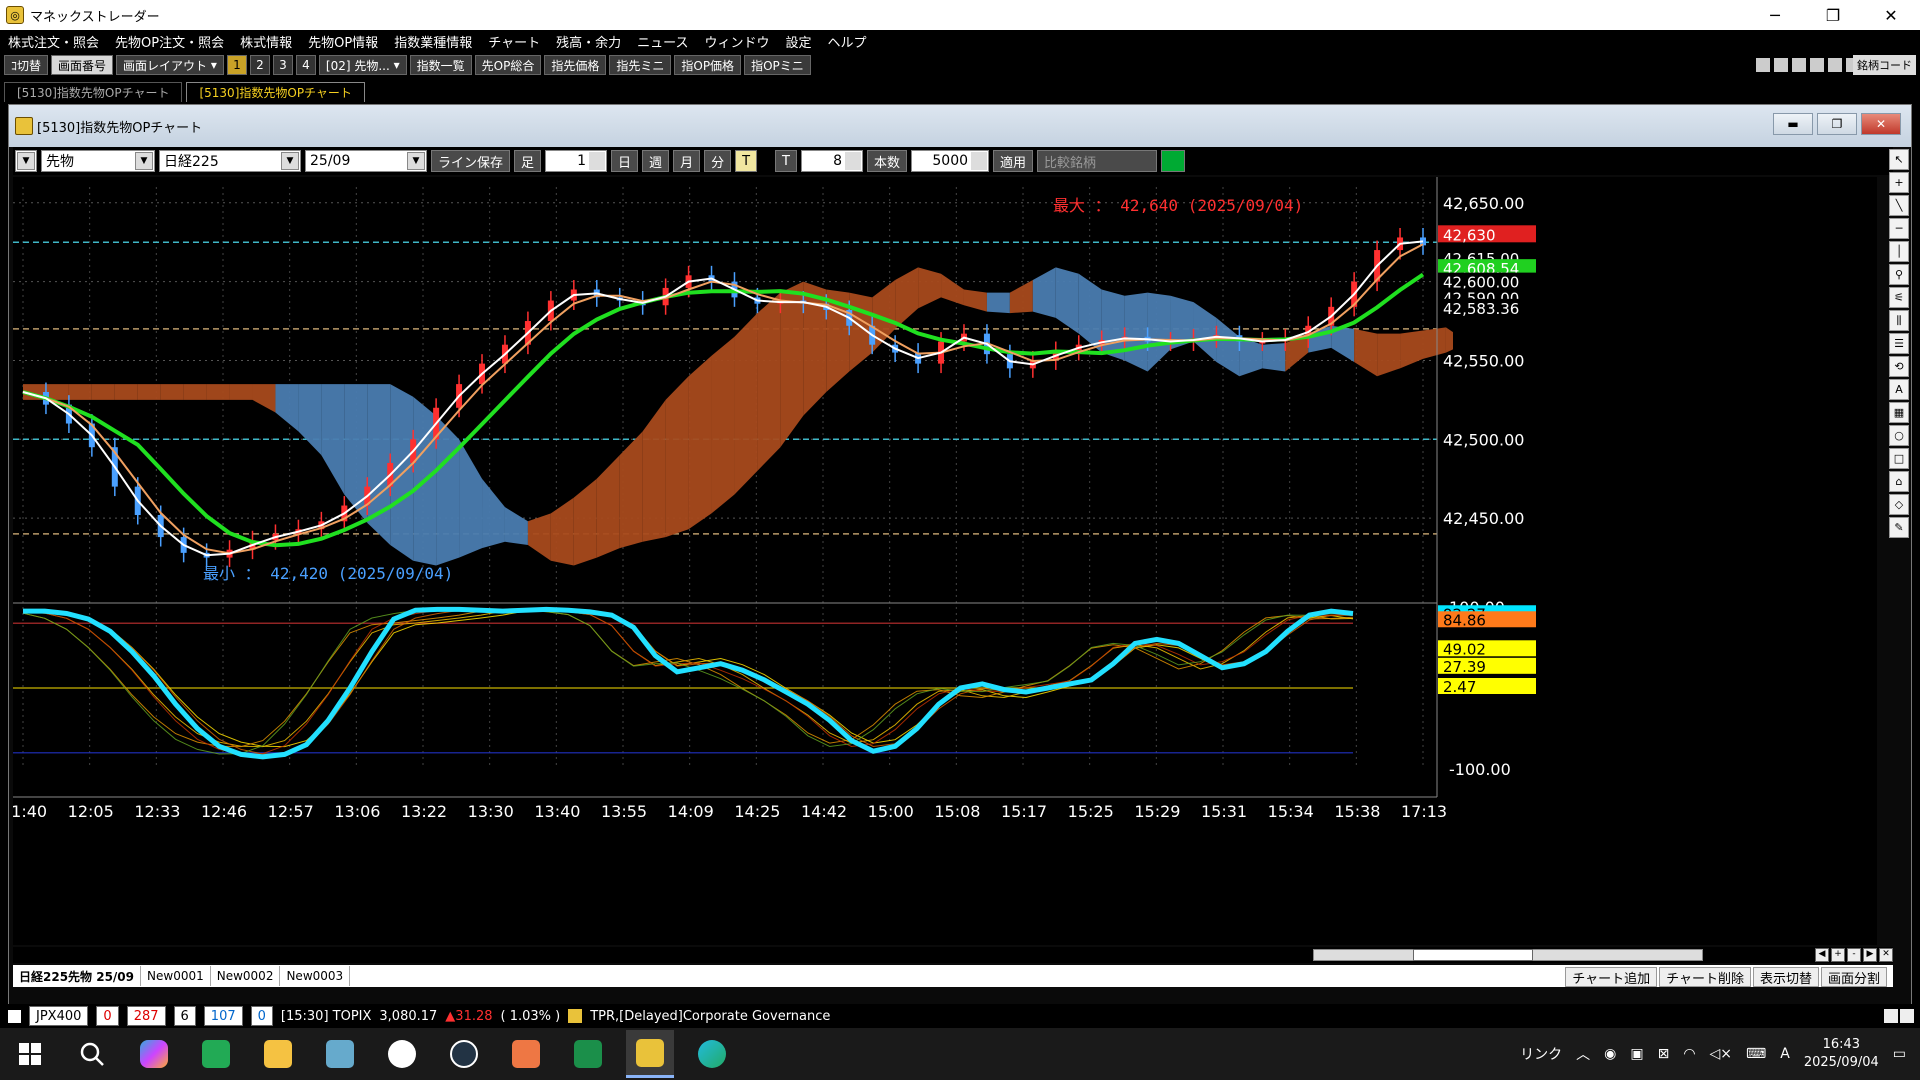 The height and width of the screenshot is (1080, 1920). I want to click on month-select: 25/09 ▼, so click(366, 161).